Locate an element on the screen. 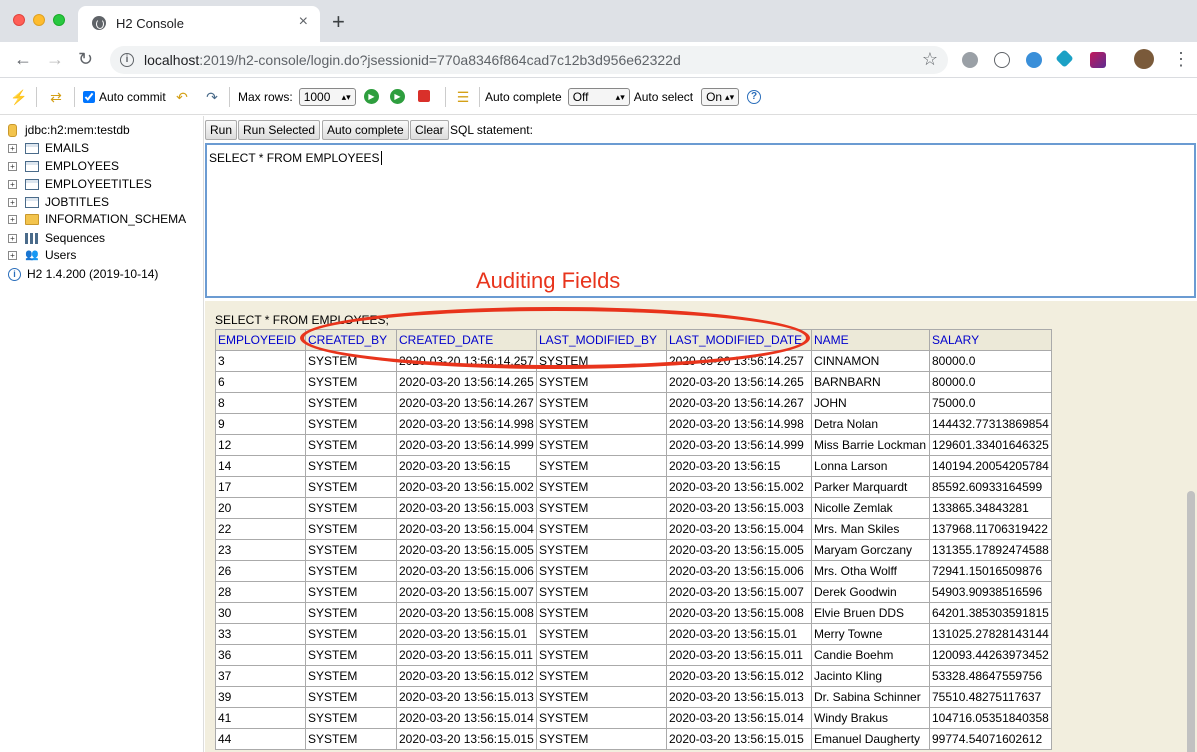 This screenshot has height=752, width=1197. sql-text: SELECT * FROM EMPLOYEES is located at coordinates (294, 158).